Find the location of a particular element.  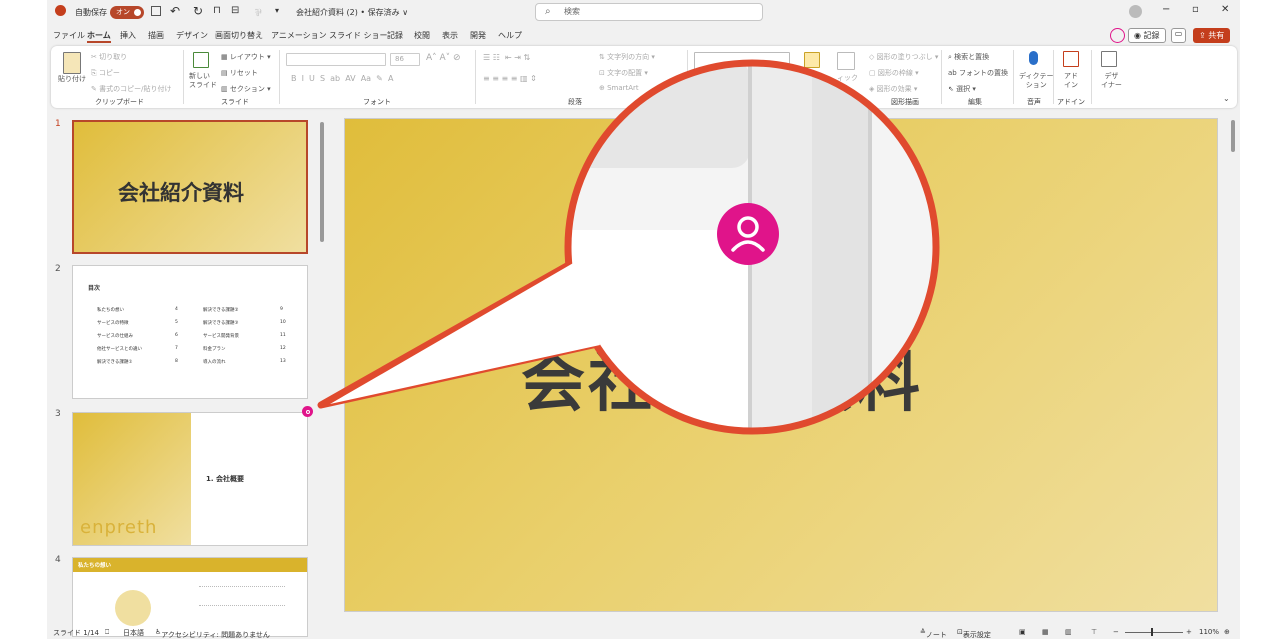

shape-fill-button: ◇ 図形の塗りつぶし ▾ is located at coordinates (903, 57).